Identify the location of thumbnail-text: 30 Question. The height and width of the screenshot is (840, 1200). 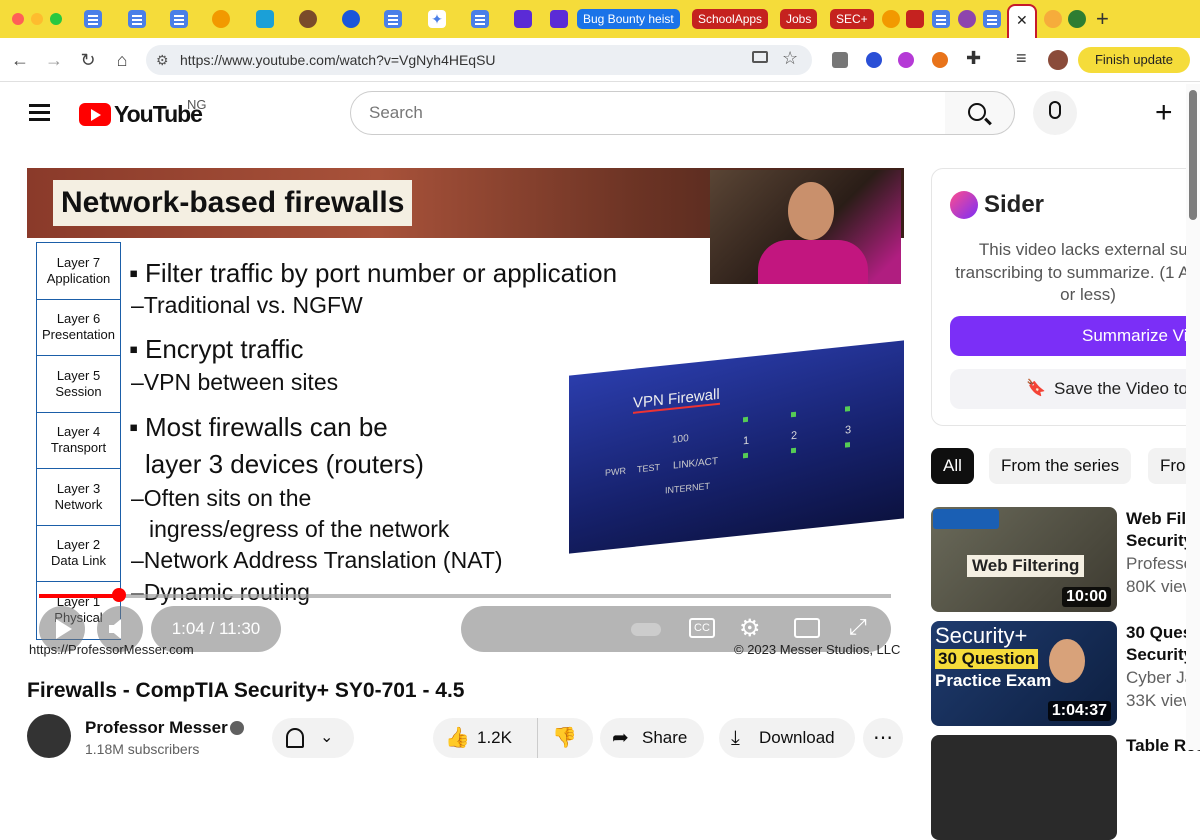
(987, 659).